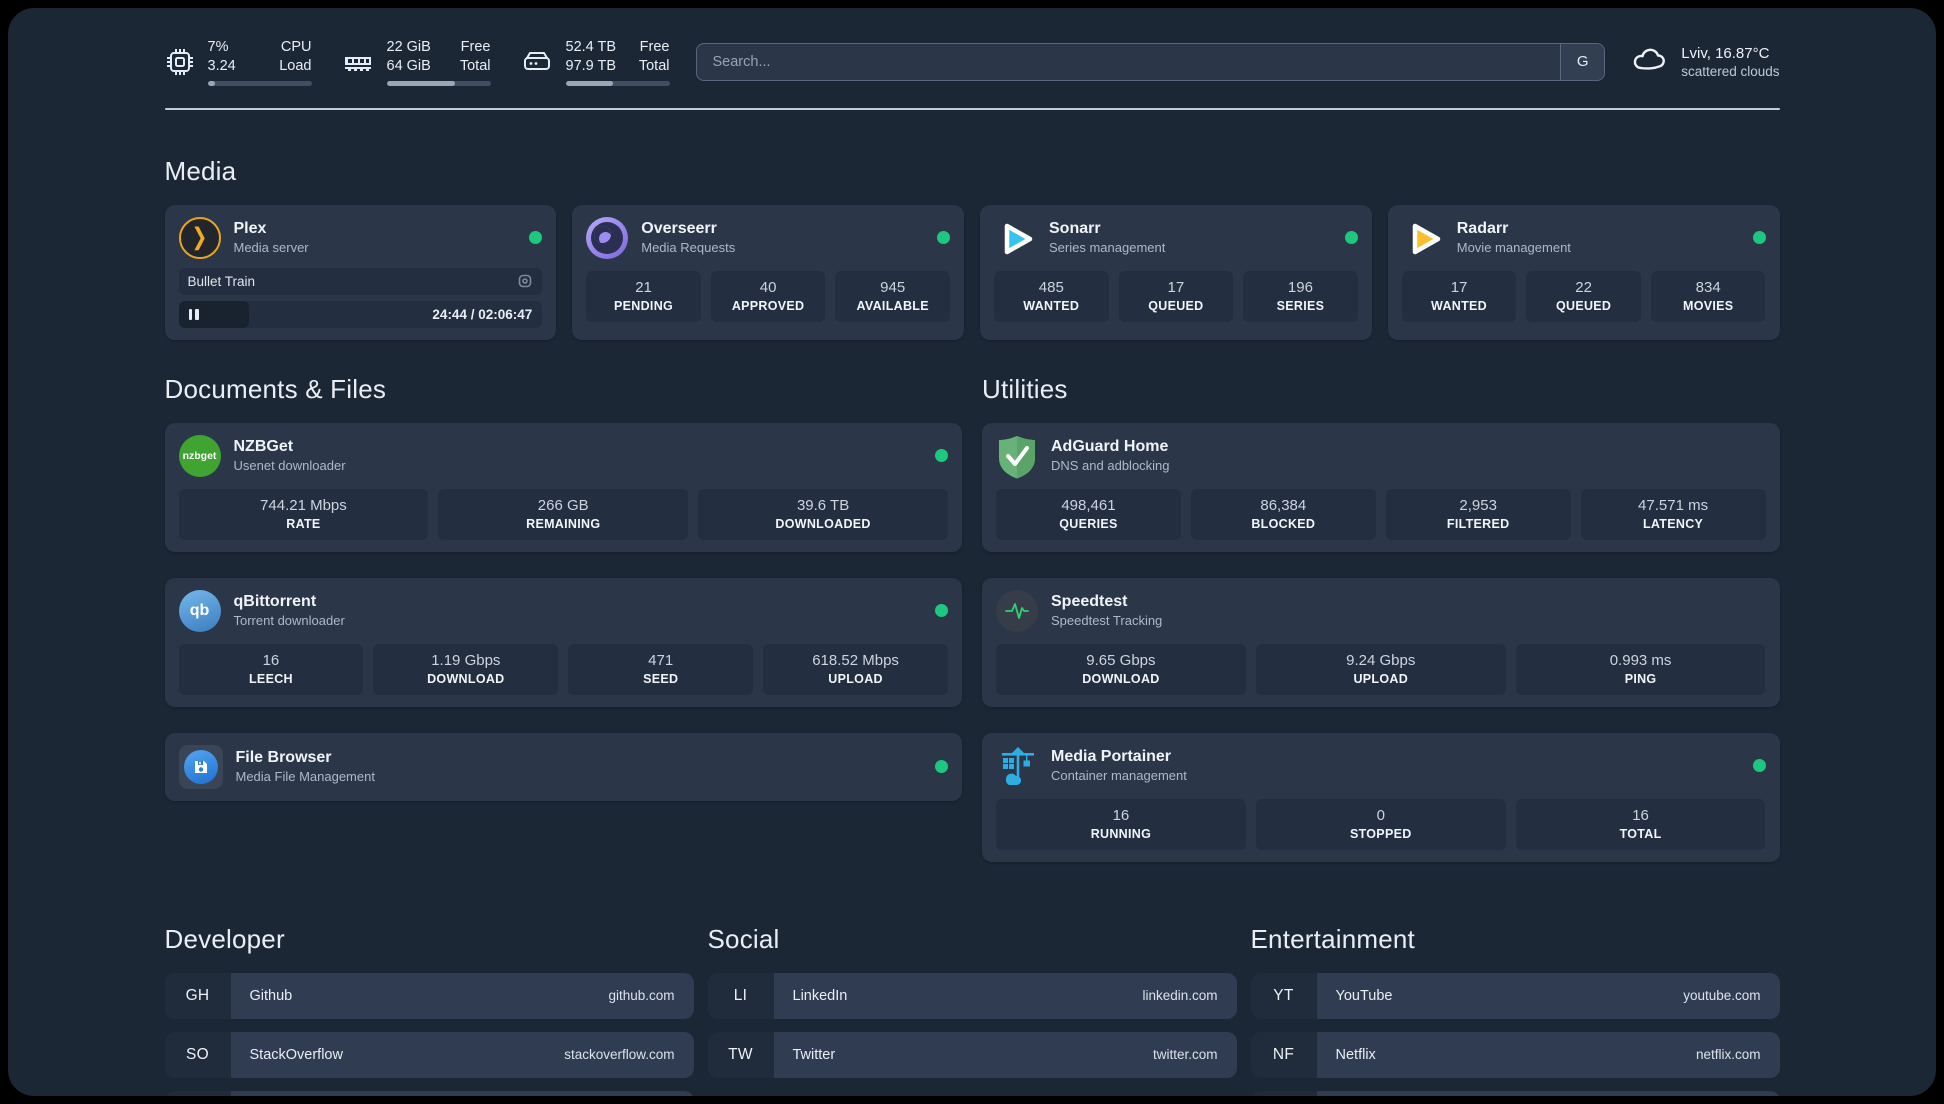  What do you see at coordinates (1128, 61) in the screenshot?
I see `search-input` at bounding box center [1128, 61].